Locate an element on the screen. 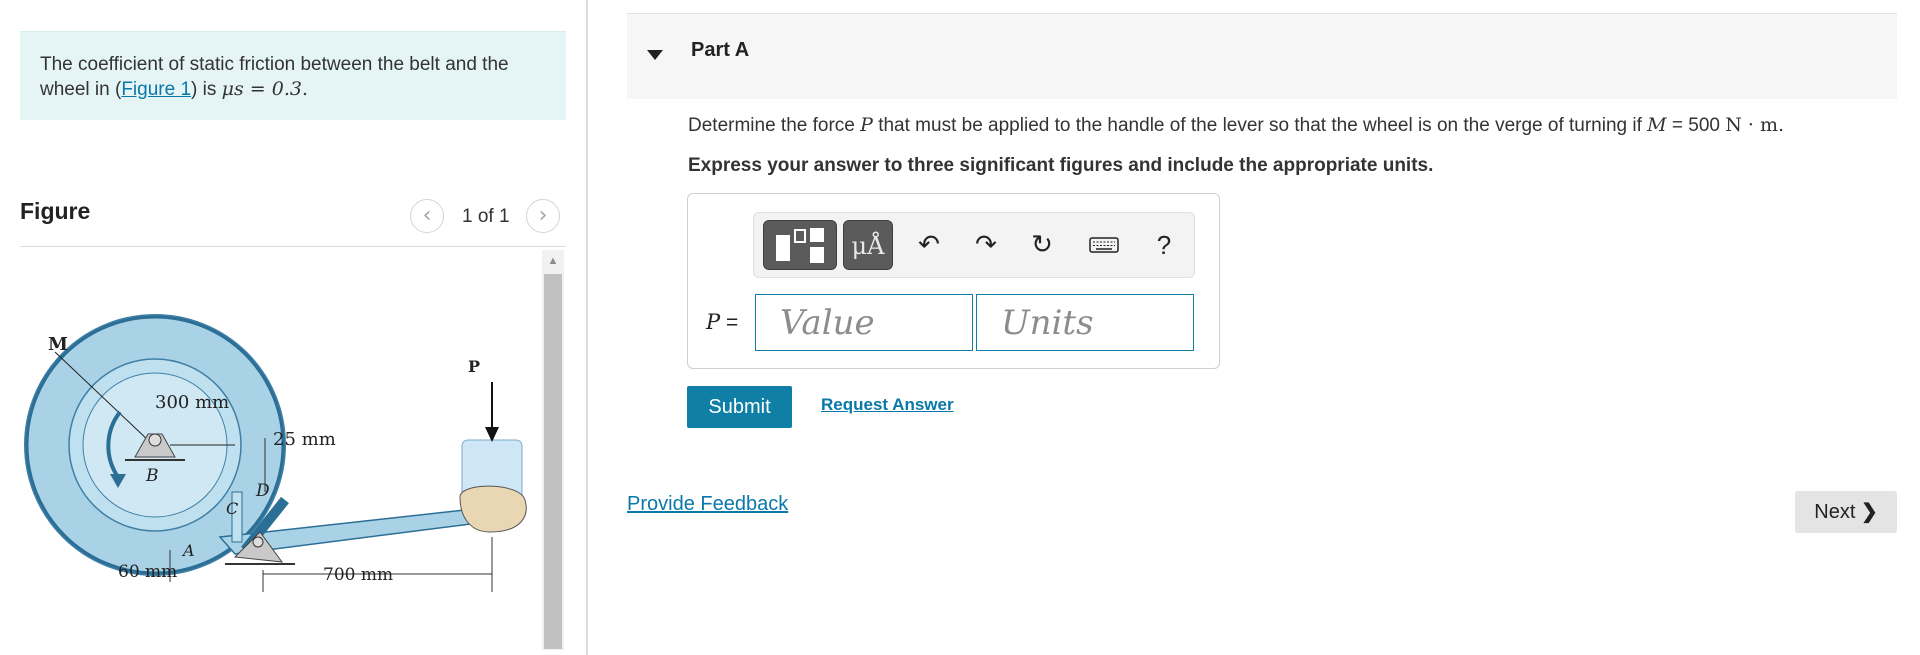  pin-b is located at coordinates (155, 440).